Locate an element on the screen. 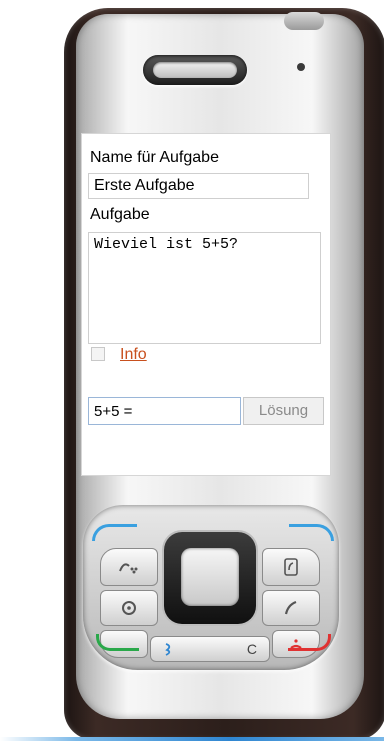 The width and height of the screenshot is (384, 751). bottom-function-key: C is located at coordinates (210, 649).